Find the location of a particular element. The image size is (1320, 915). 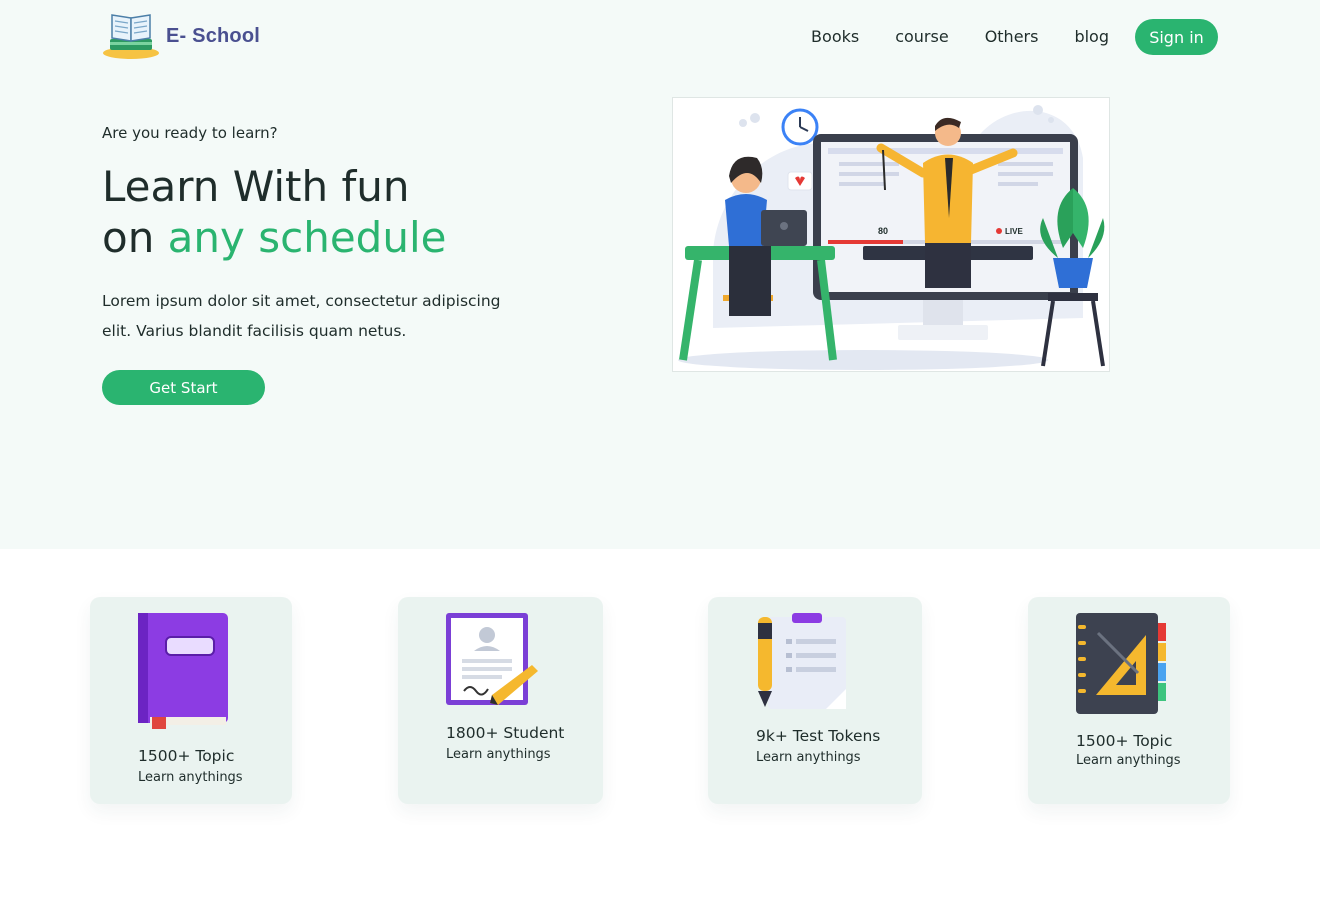

stat-title: 1800+ Student is located at coordinates (505, 733).